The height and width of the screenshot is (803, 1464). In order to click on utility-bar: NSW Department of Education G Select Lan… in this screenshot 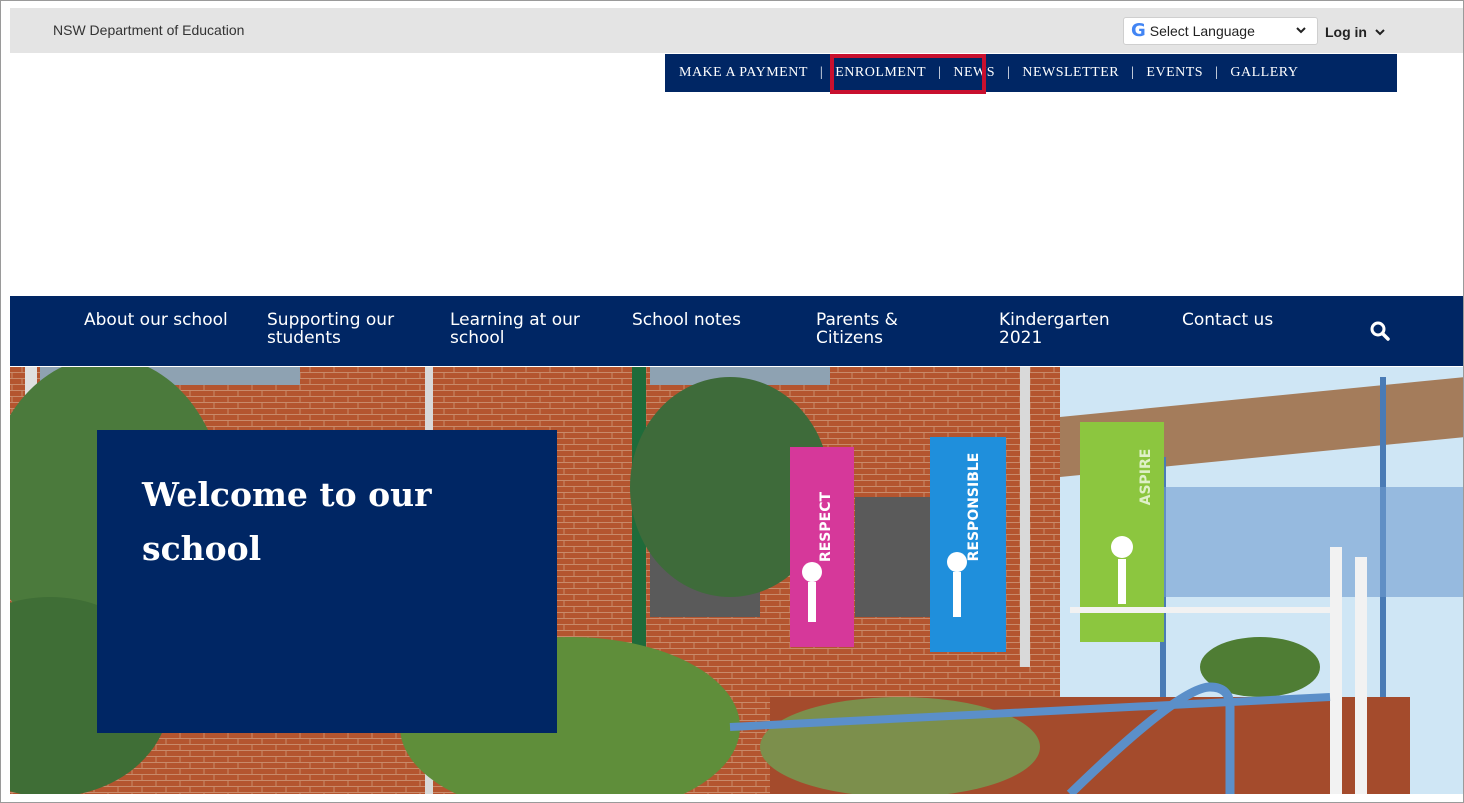, I will do `click(736, 30)`.